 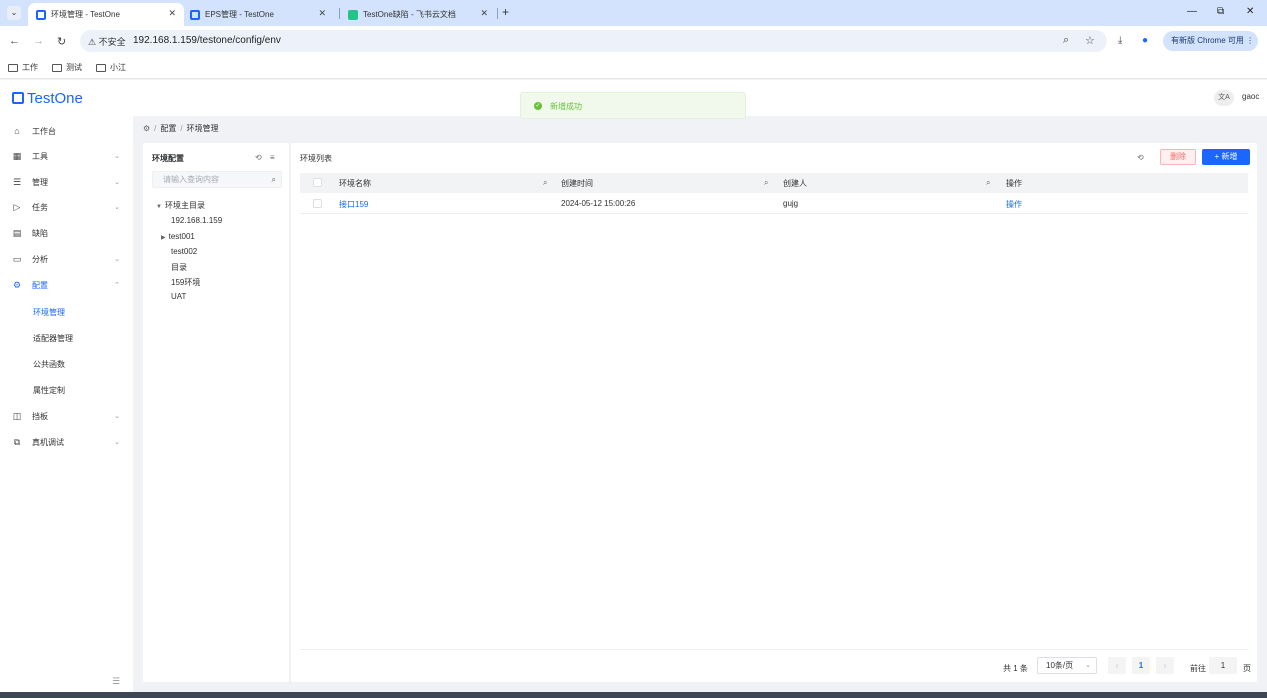 I want to click on chart-icon: ▭, so click(x=17, y=258).